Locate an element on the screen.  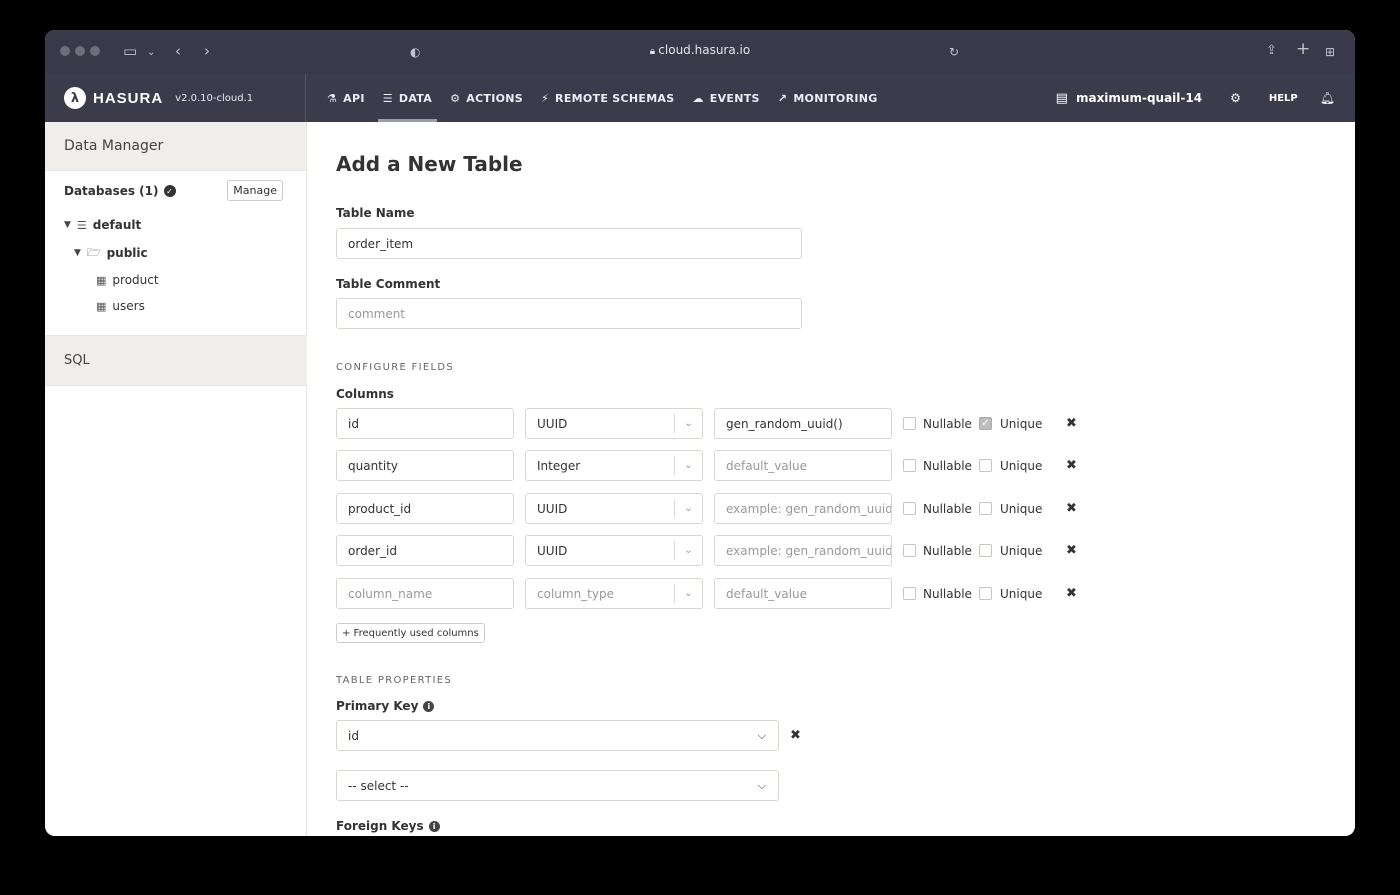
column-type-value: UUID is located at coordinates (552, 508).